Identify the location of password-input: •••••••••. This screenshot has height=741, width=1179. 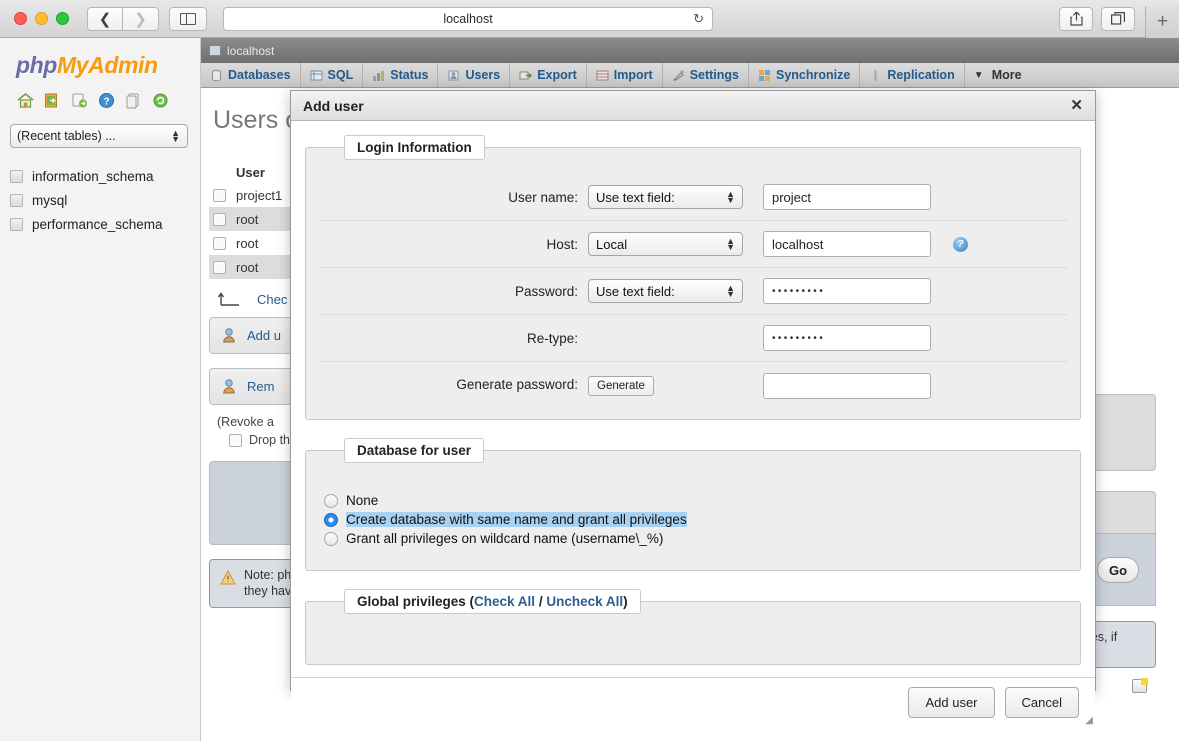
(847, 291).